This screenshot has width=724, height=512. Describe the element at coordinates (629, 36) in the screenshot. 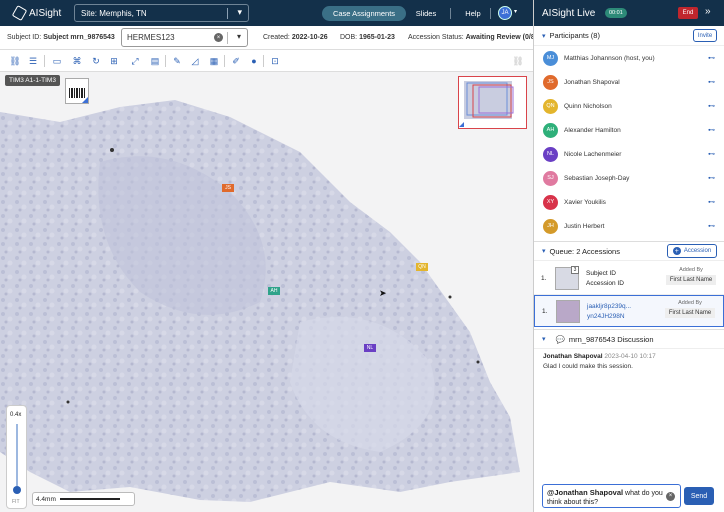

I see `participants-header: ▾ Participants (8) Invite` at that location.